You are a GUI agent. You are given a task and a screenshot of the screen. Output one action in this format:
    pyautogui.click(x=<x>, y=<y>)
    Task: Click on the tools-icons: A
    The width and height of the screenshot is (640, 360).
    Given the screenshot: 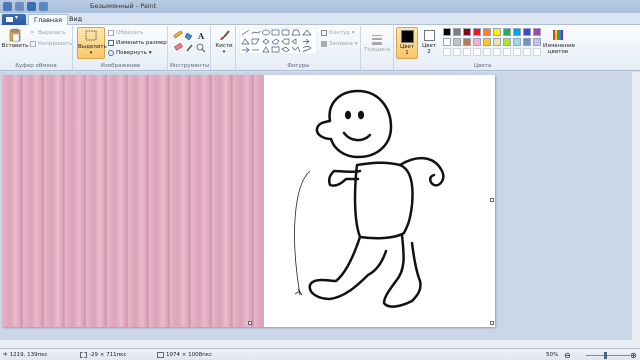 What is the action you would take?
    pyautogui.click(x=189, y=42)
    